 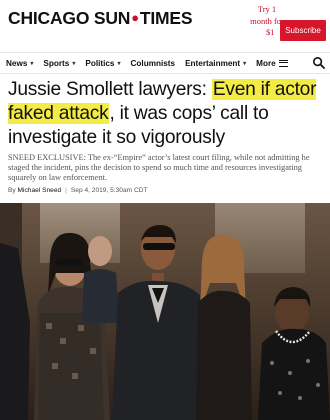 What do you see at coordinates (135, 17) in the screenshot?
I see `logo-star-icon: ●` at bounding box center [135, 17].